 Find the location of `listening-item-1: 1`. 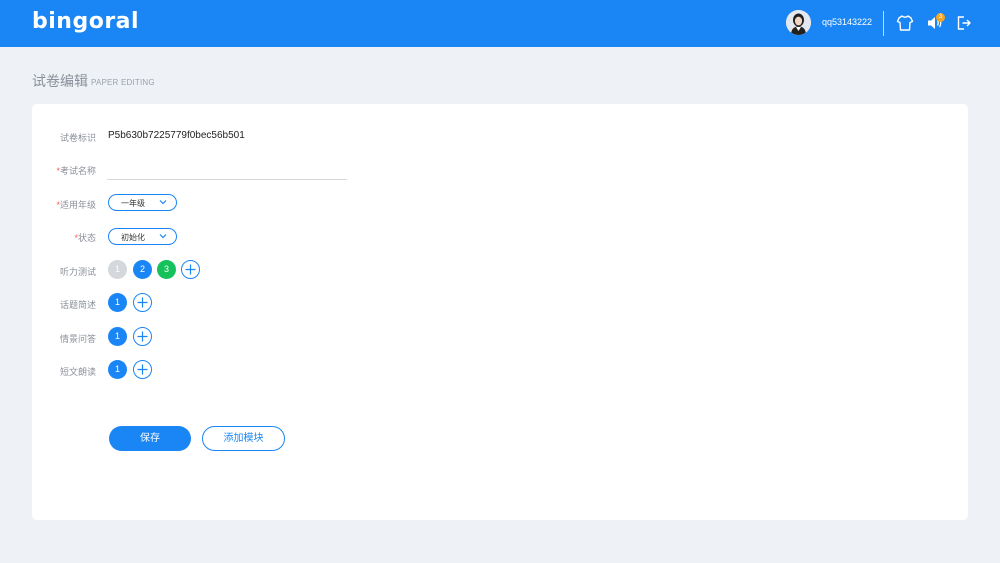

listening-item-1: 1 is located at coordinates (117, 269).